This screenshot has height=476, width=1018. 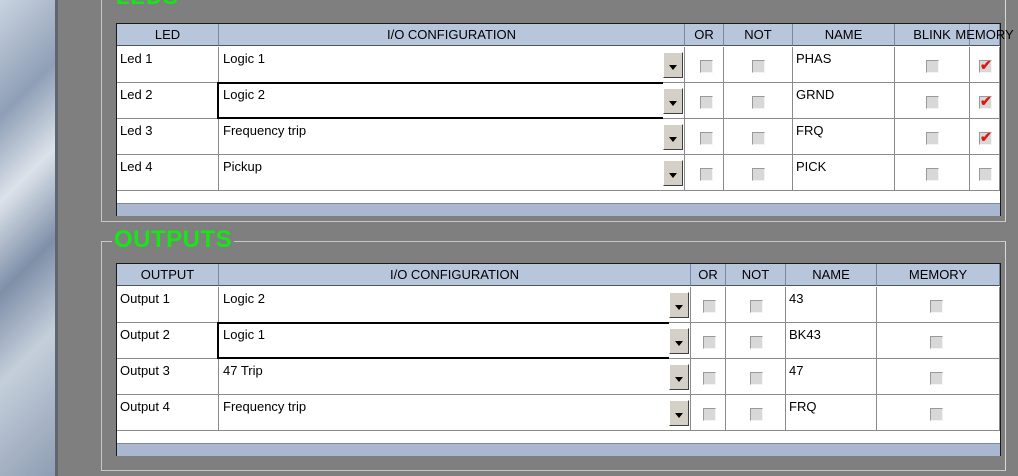 I want to click on name-field: PHAS, so click(x=844, y=65).